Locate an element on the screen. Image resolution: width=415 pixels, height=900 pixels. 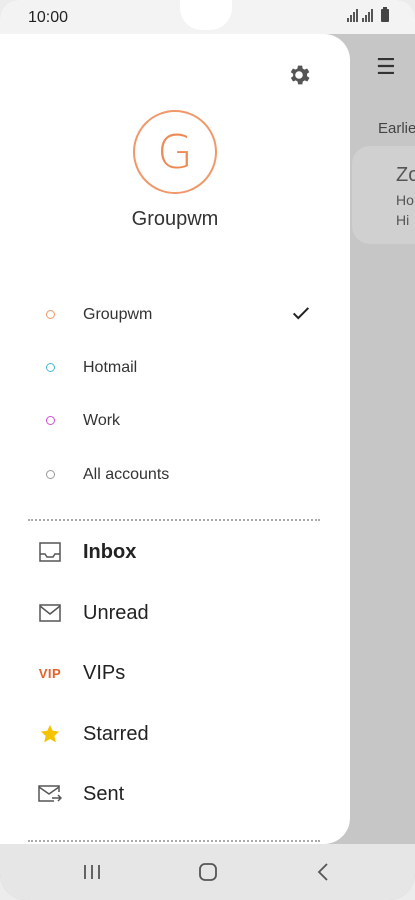
status-icons is located at coordinates (368, 14).